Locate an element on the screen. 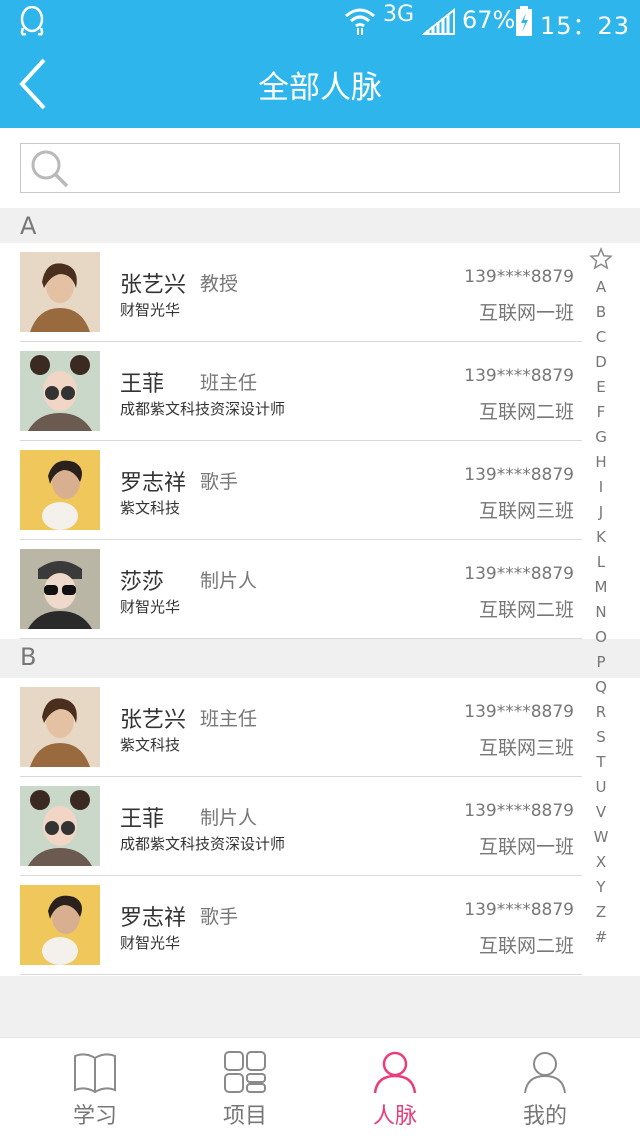  contact-role: 教授 is located at coordinates (219, 284).